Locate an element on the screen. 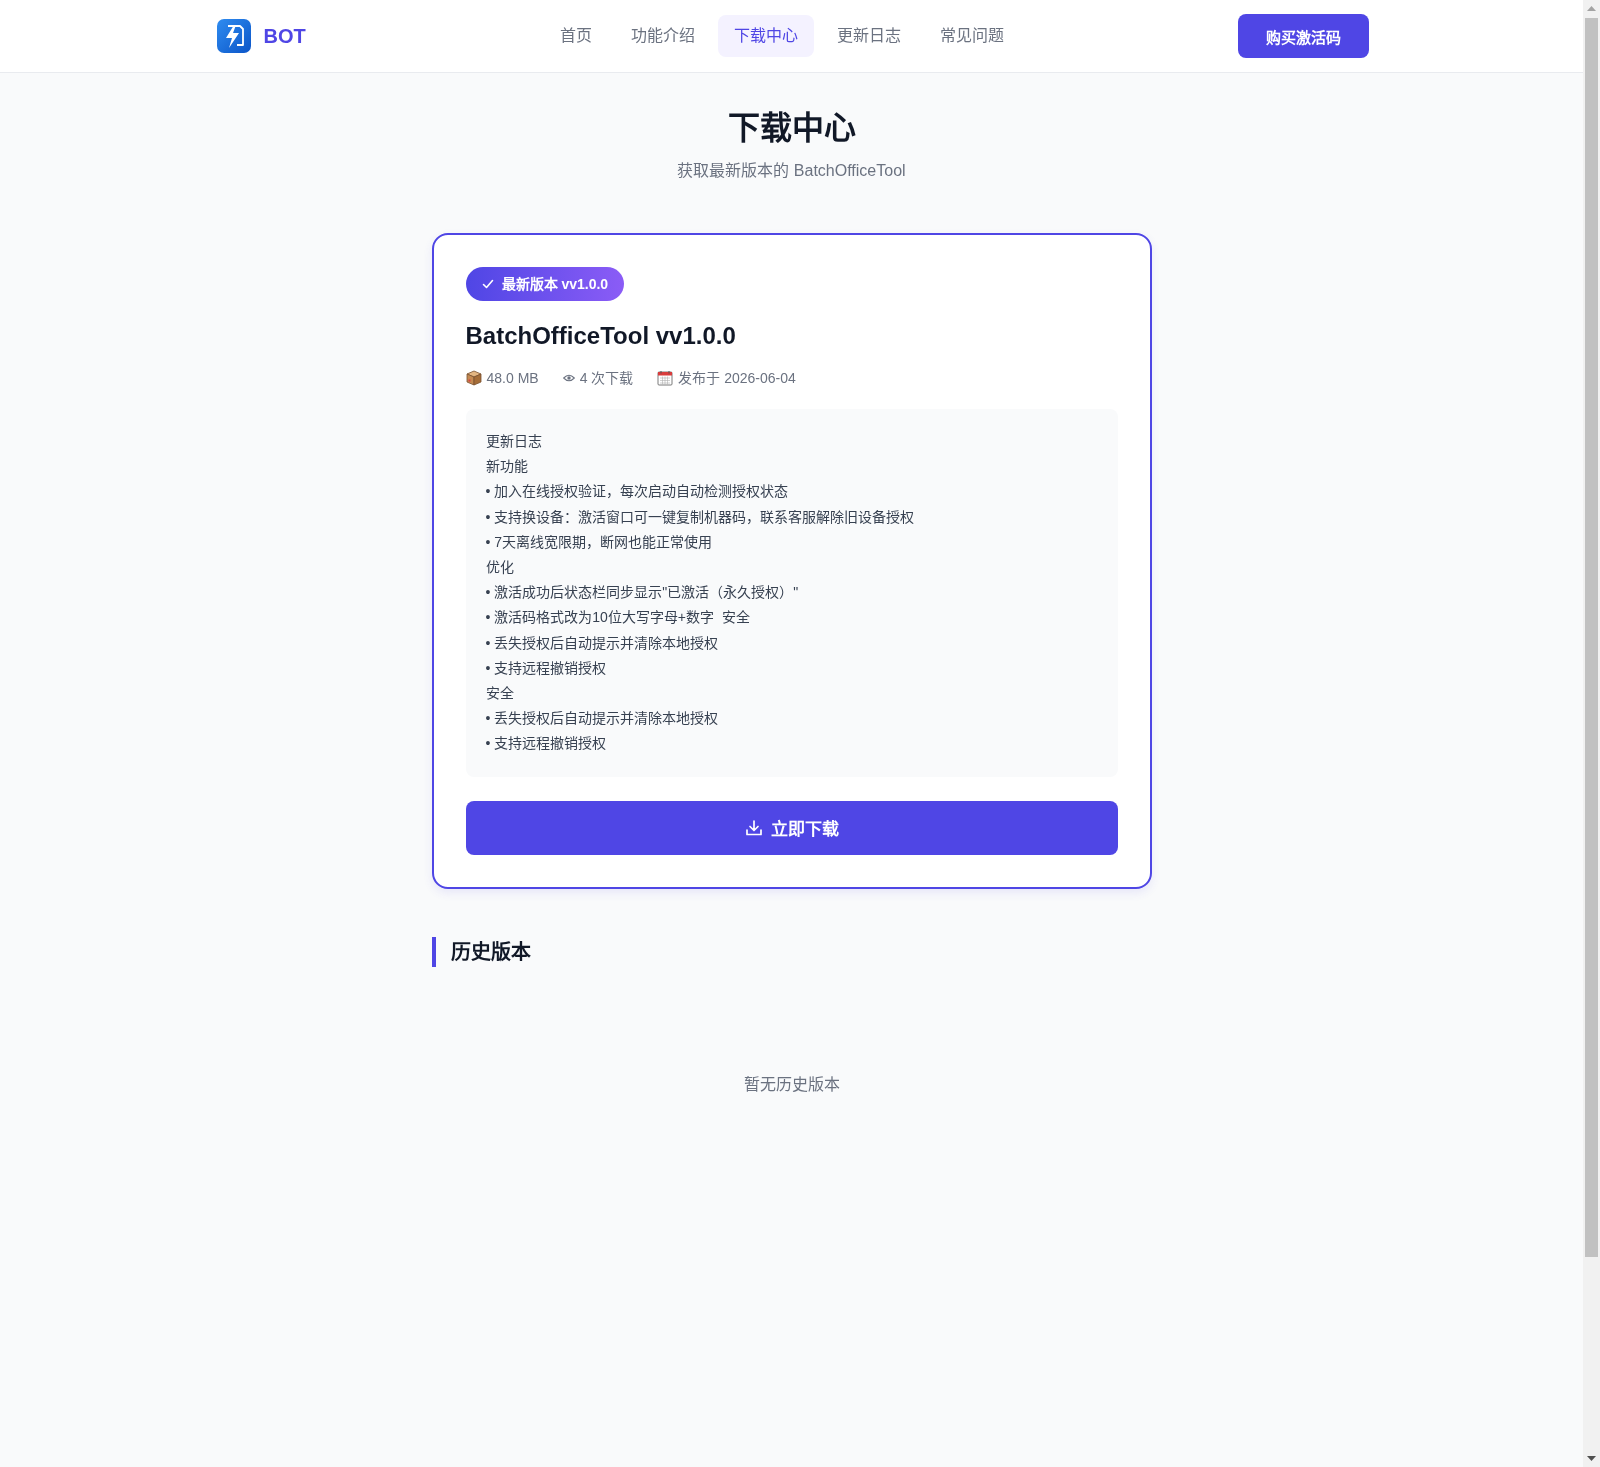 This screenshot has height=1467, width=1600. nav-link: 功能介绍 is located at coordinates (662, 36).